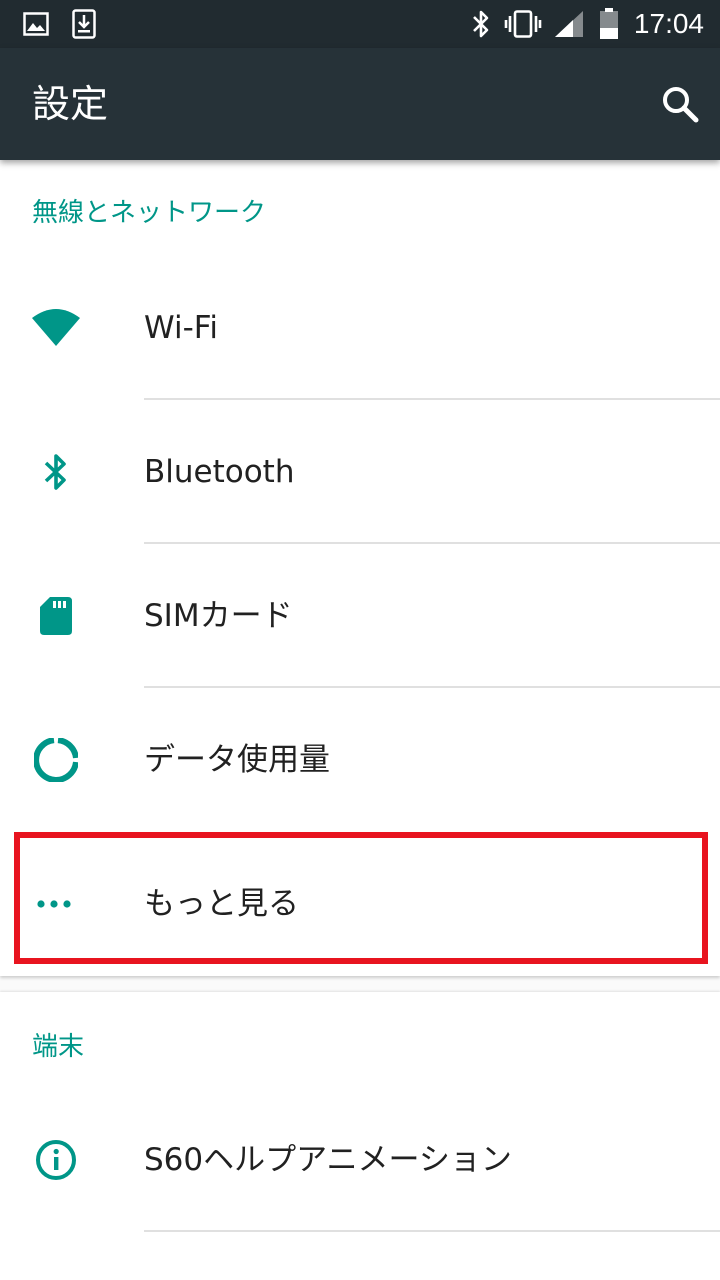 This screenshot has height=1280, width=720. What do you see at coordinates (56, 904) in the screenshot?
I see `more-icon` at bounding box center [56, 904].